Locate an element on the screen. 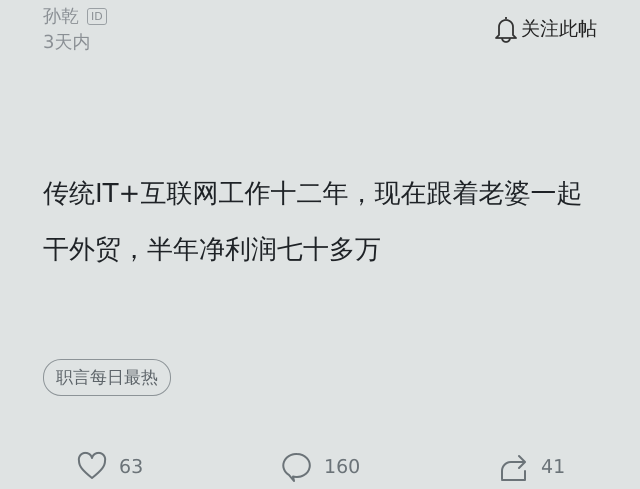 This screenshot has width=640, height=489. post-time: 3天内 is located at coordinates (67, 42).